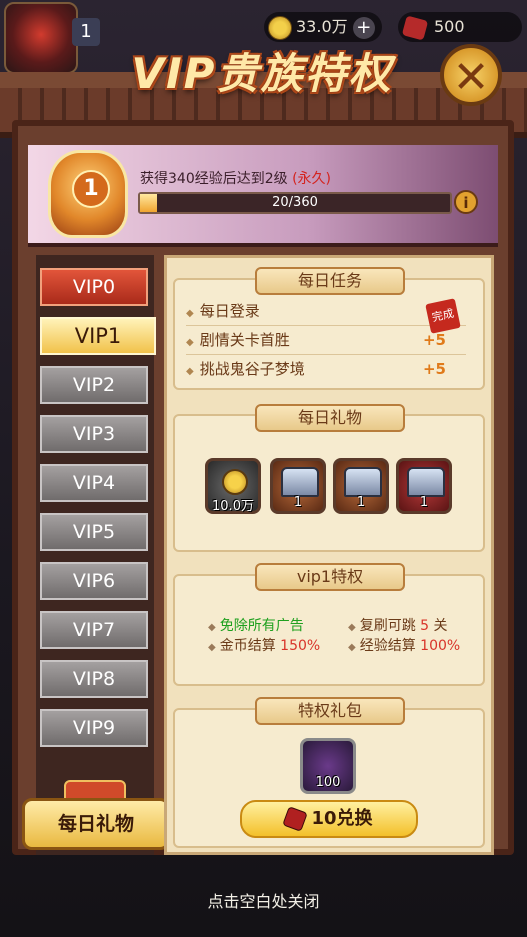 The height and width of the screenshot is (937, 527). What do you see at coordinates (330, 711) in the screenshot?
I see `privilege-pack-title: 特权礼包` at bounding box center [330, 711].